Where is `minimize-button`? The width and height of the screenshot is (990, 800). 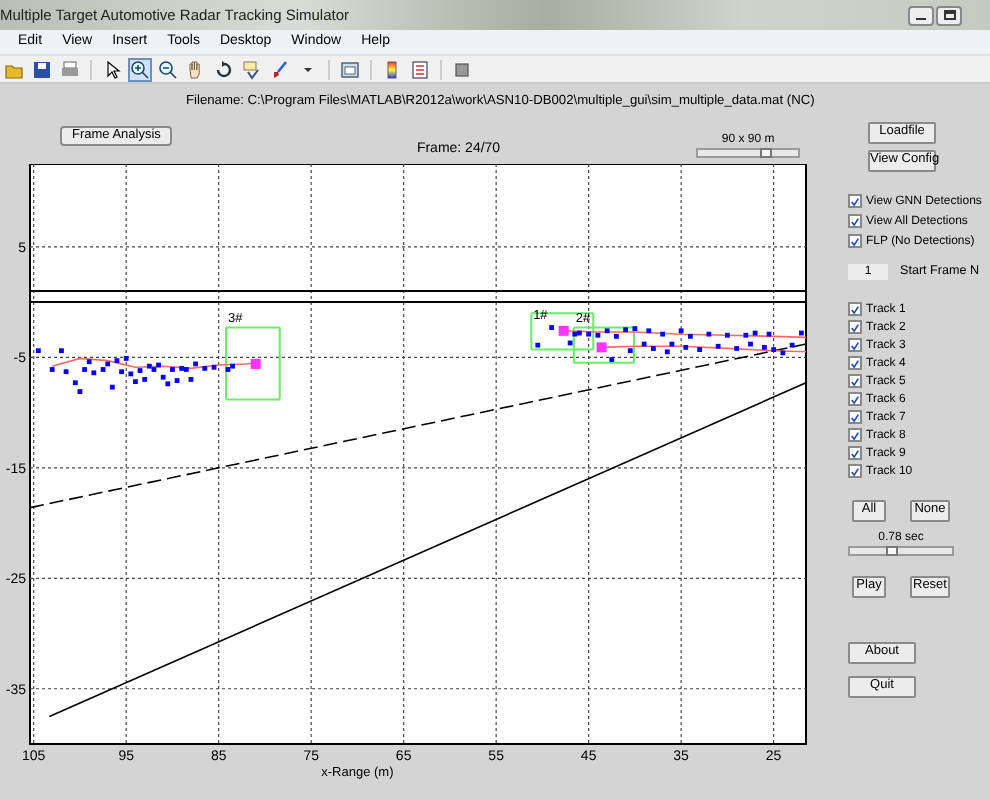 minimize-button is located at coordinates (921, 15).